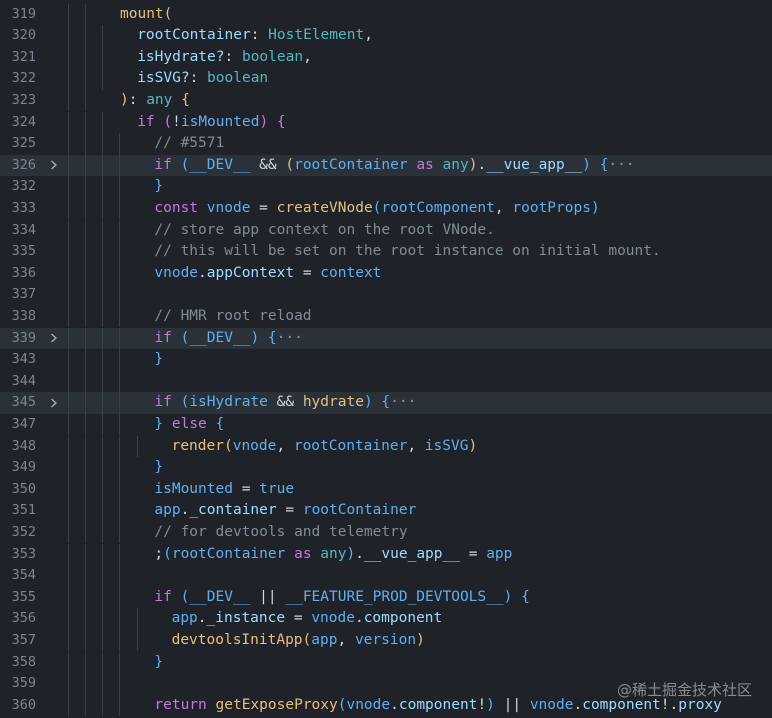 The width and height of the screenshot is (772, 718). Describe the element at coordinates (180, 704) in the screenshot. I see `code-token: return` at that location.